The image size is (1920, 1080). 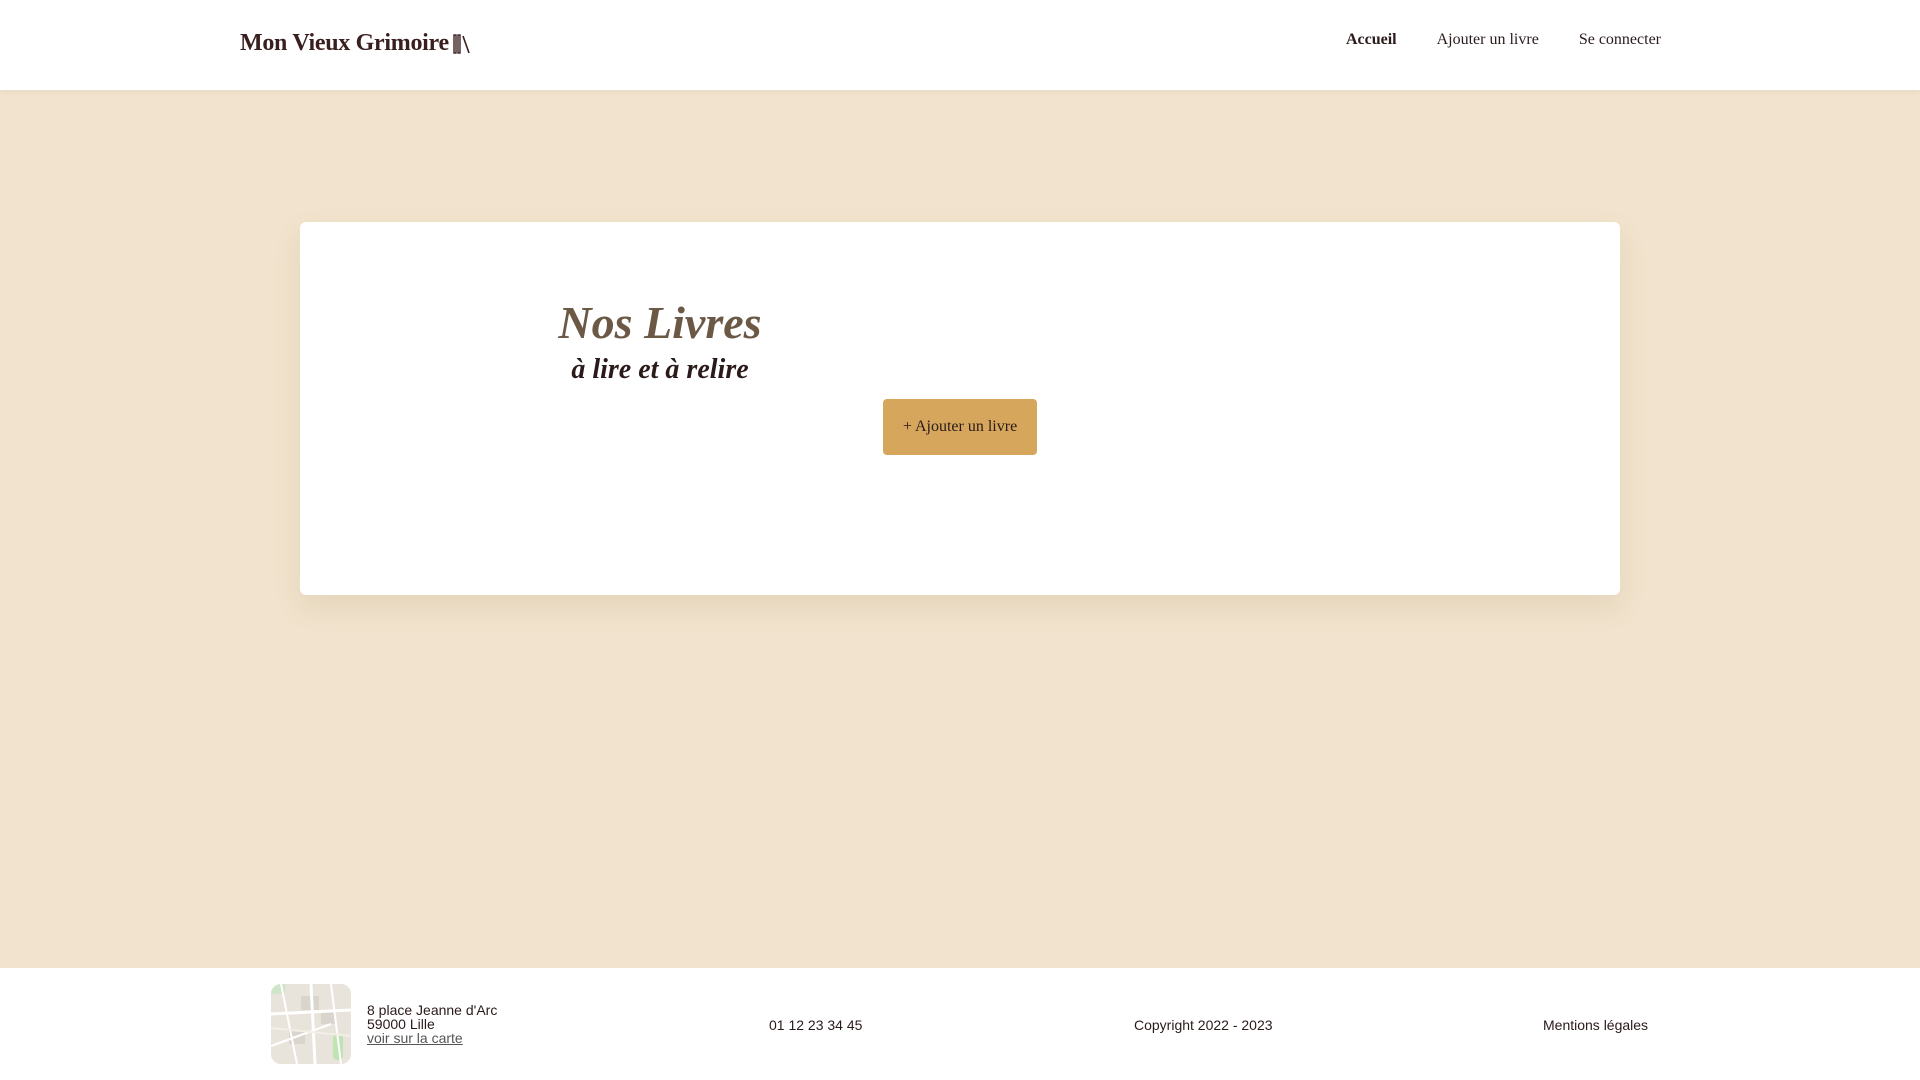 I want to click on nav-item-accueil: Accueil, so click(x=1371, y=40).